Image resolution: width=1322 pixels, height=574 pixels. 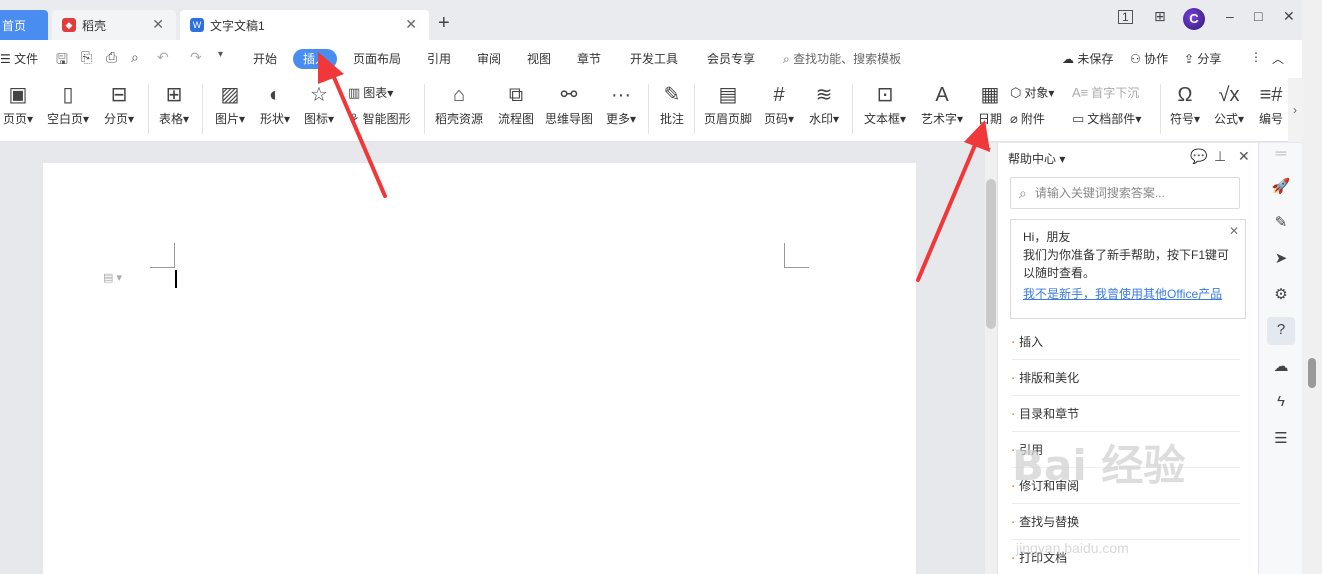 What do you see at coordinates (1087, 58) in the screenshot?
I see `unsaved-status: ☁ 未保存` at bounding box center [1087, 58].